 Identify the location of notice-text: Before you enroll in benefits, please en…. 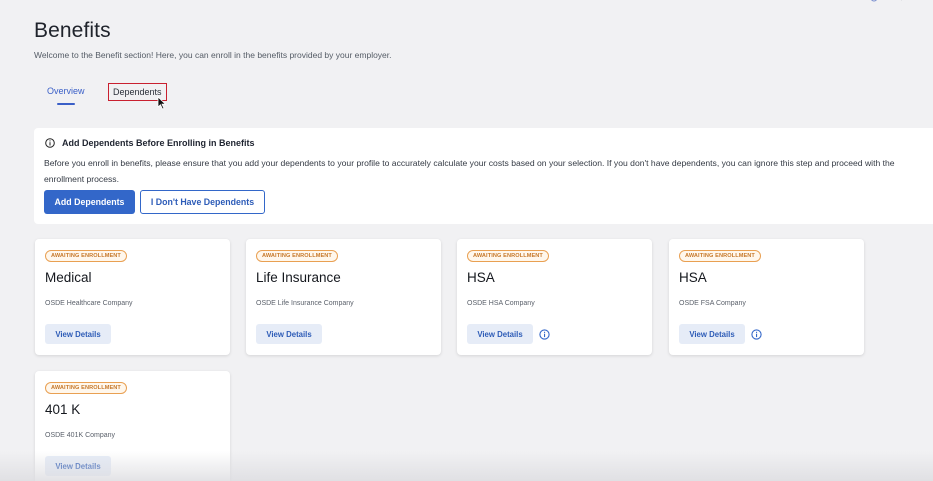
(469, 171).